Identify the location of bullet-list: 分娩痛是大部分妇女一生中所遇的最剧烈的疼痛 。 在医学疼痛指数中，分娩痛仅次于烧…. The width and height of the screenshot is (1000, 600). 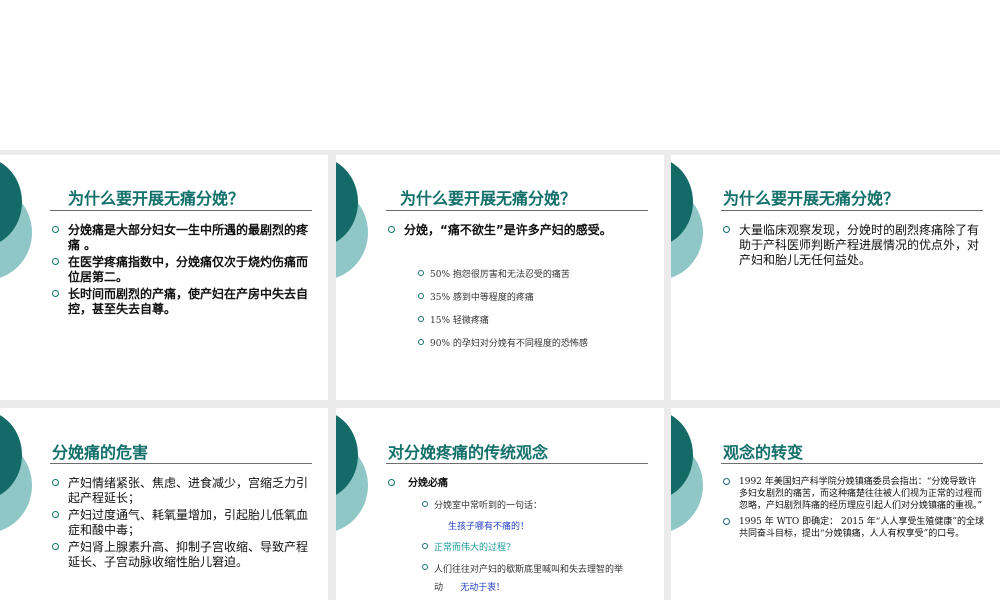
(181, 271).